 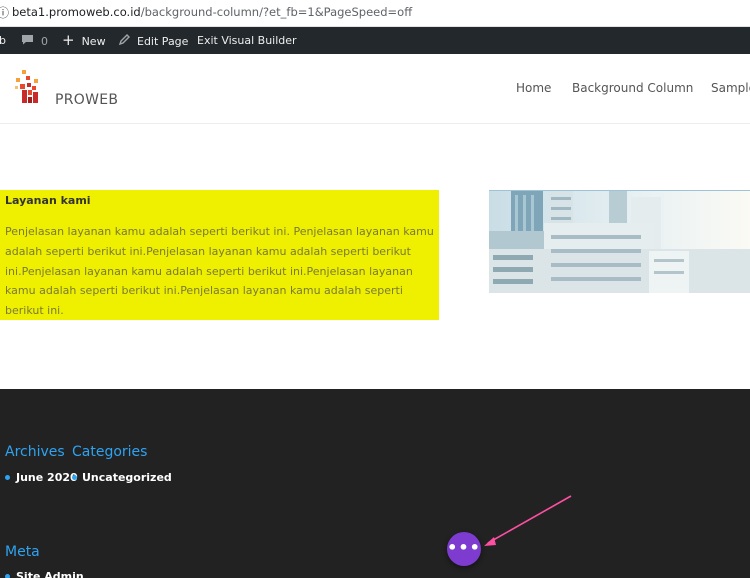 I want to click on footer-archives-title: Archives, so click(x=35, y=452).